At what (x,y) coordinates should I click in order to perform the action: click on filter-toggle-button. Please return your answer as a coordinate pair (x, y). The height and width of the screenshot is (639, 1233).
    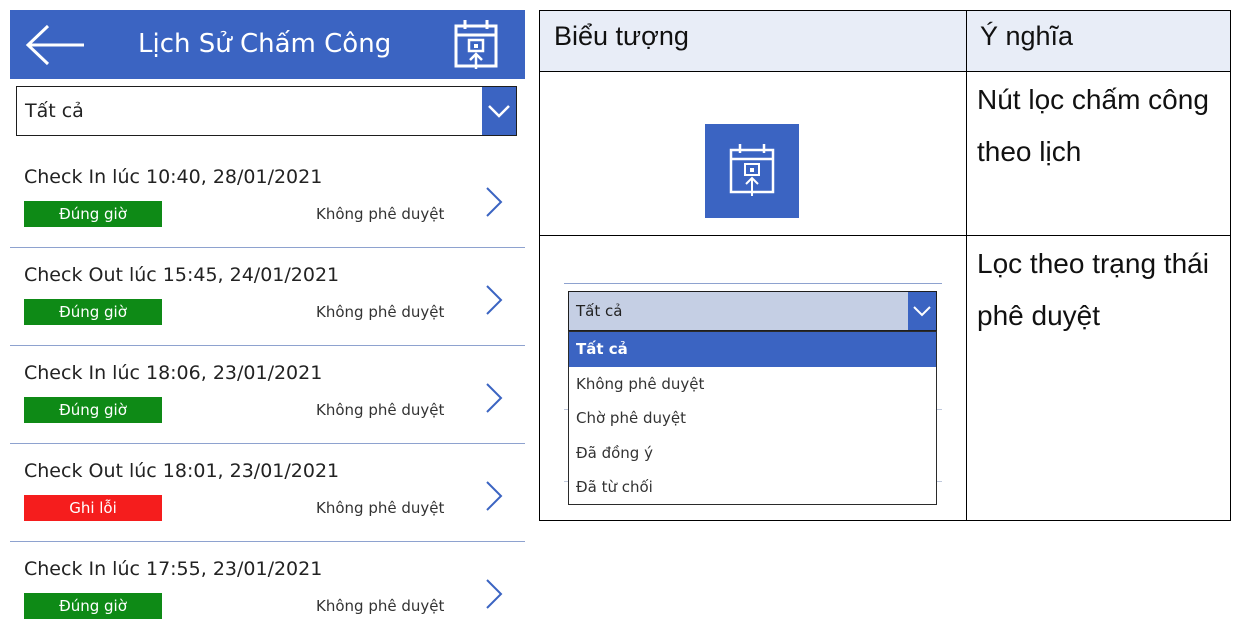
    Looking at the image, I should click on (499, 111).